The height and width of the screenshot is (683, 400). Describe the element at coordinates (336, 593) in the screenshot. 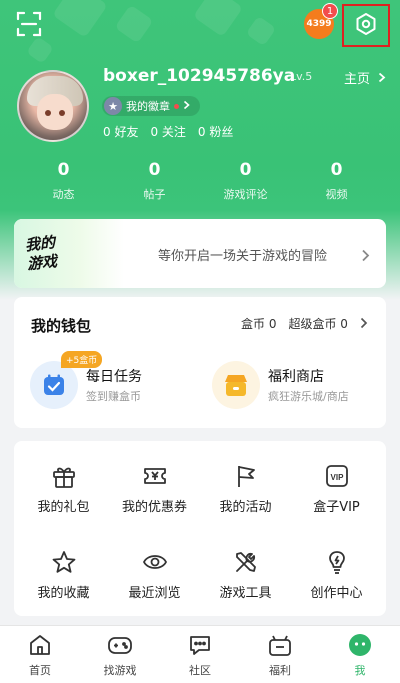

I see `grid-item-label: 创作中心` at that location.